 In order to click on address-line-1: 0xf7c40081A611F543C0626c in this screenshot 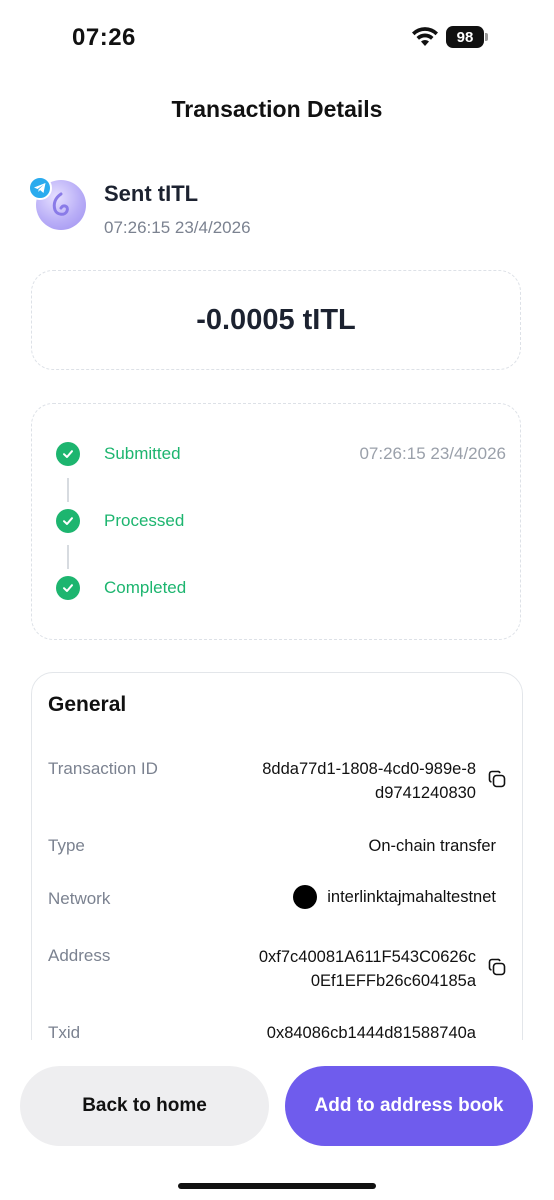, I will do `click(367, 957)`.